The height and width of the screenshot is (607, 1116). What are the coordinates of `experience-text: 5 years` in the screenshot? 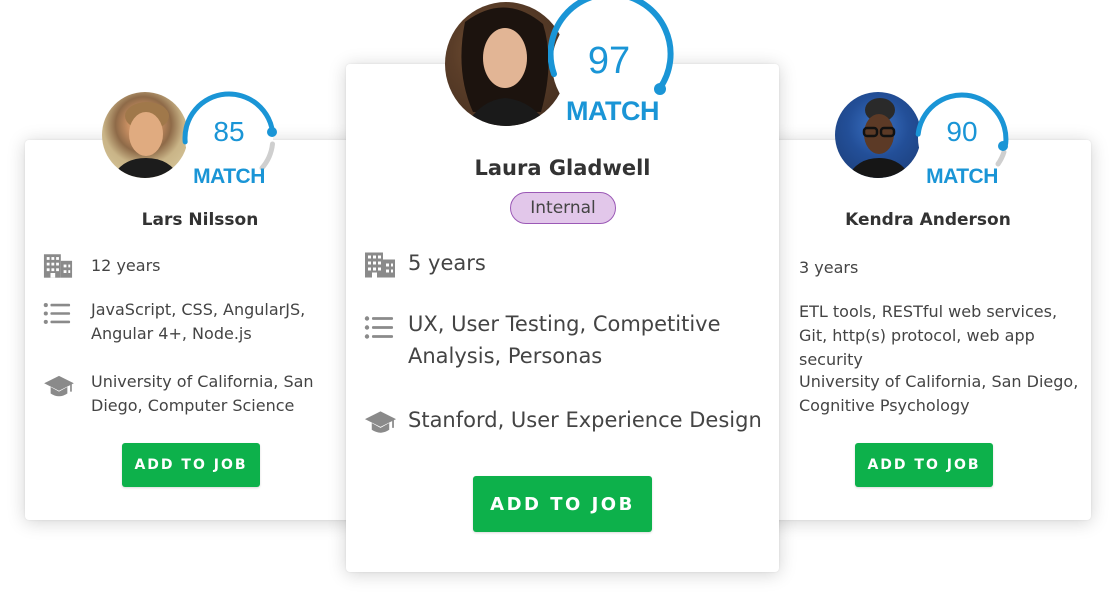 It's located at (447, 263).